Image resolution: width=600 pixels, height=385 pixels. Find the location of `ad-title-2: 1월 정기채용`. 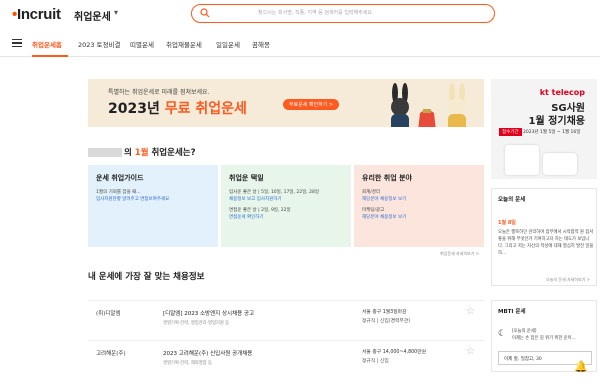

ad-title-2: 1월 정기채용 is located at coordinates (556, 121).